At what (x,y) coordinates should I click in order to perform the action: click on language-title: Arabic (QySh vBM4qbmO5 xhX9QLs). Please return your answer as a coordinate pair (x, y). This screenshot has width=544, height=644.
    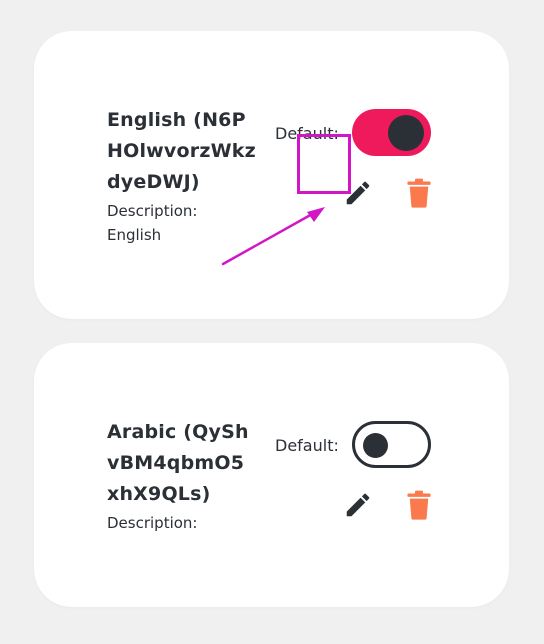
    Looking at the image, I should click on (178, 463).